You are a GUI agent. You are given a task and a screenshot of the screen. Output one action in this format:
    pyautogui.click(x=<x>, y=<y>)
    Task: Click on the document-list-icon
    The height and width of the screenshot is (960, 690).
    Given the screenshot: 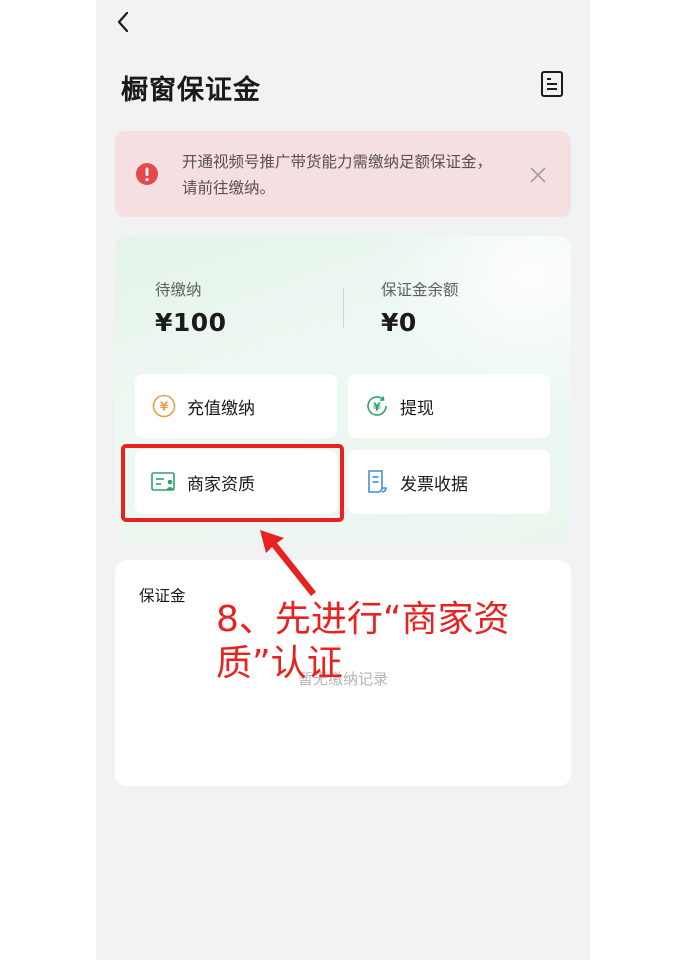 What is the action you would take?
    pyautogui.click(x=552, y=84)
    